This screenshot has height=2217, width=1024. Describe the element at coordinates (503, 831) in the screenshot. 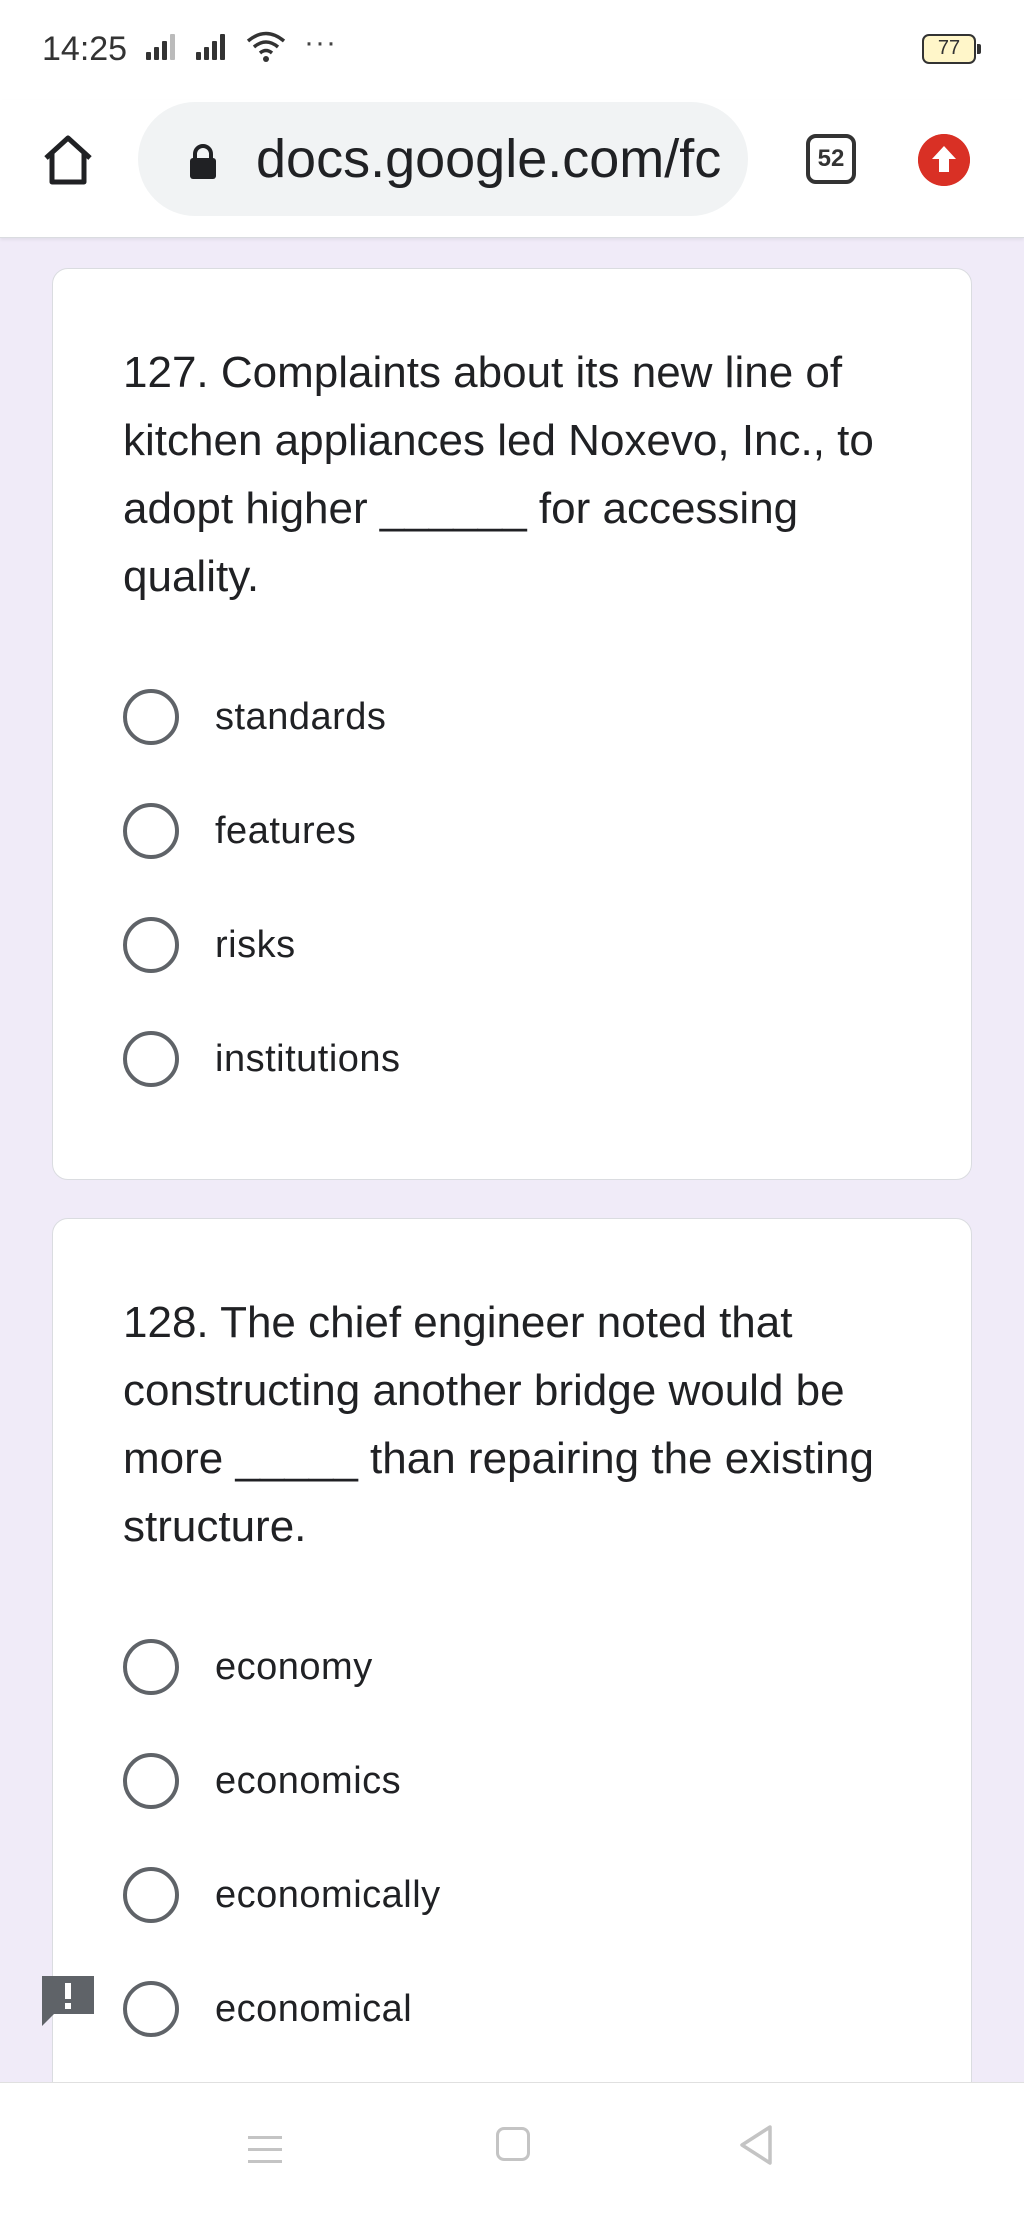

I see `option-features: features` at that location.